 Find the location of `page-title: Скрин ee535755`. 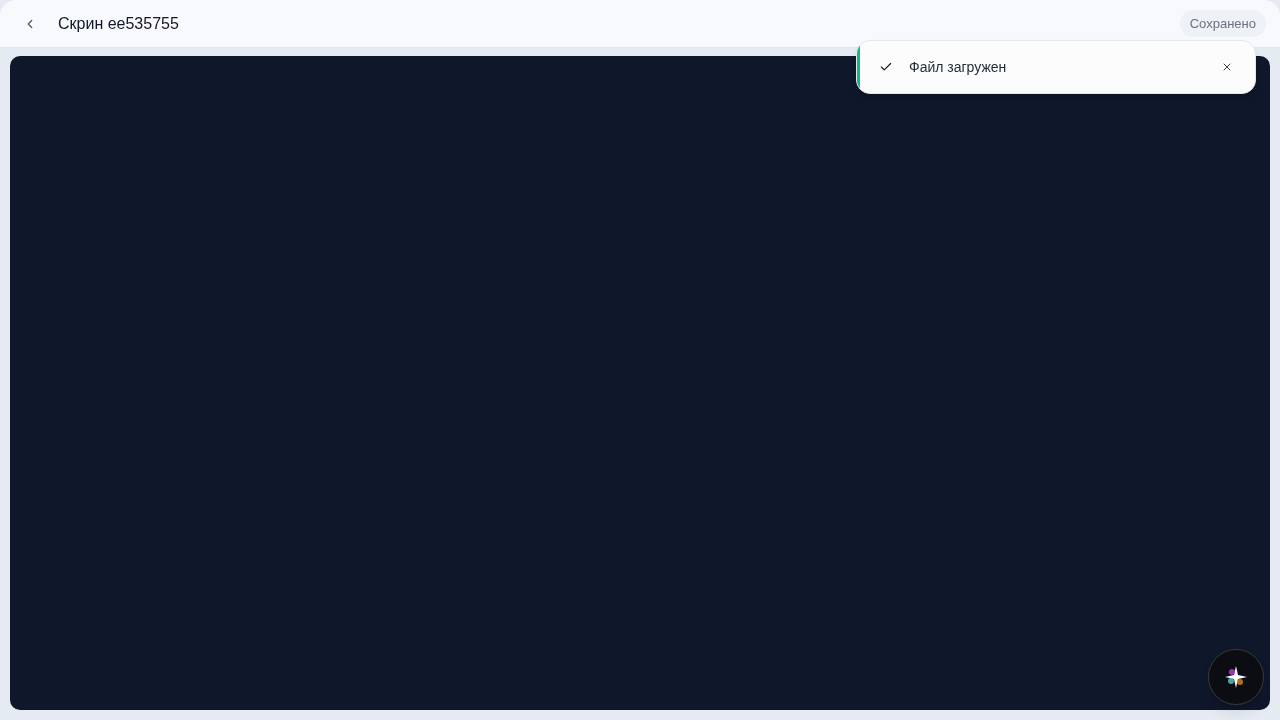

page-title: Скрин ee535755 is located at coordinates (118, 23).